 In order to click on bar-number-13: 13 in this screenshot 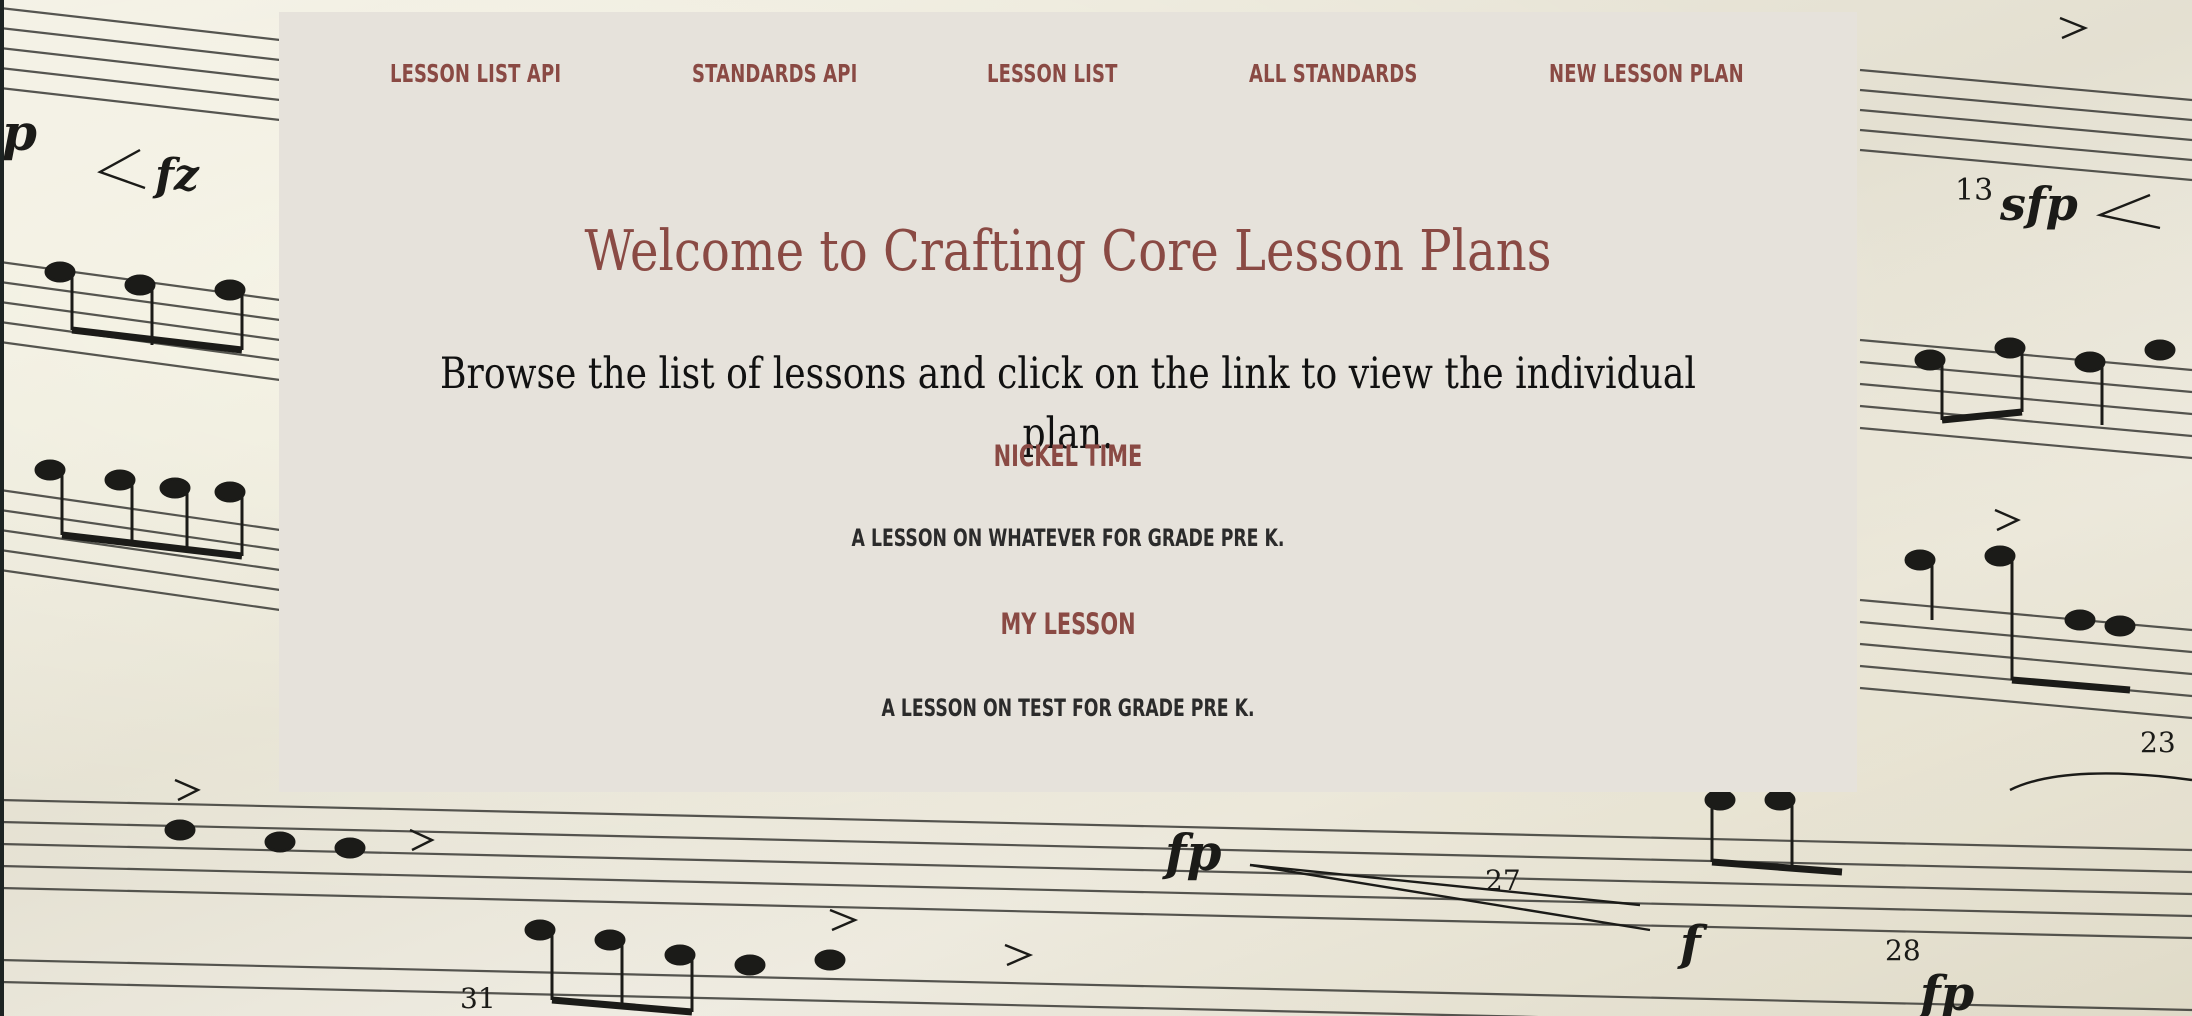, I will do `click(1974, 190)`.